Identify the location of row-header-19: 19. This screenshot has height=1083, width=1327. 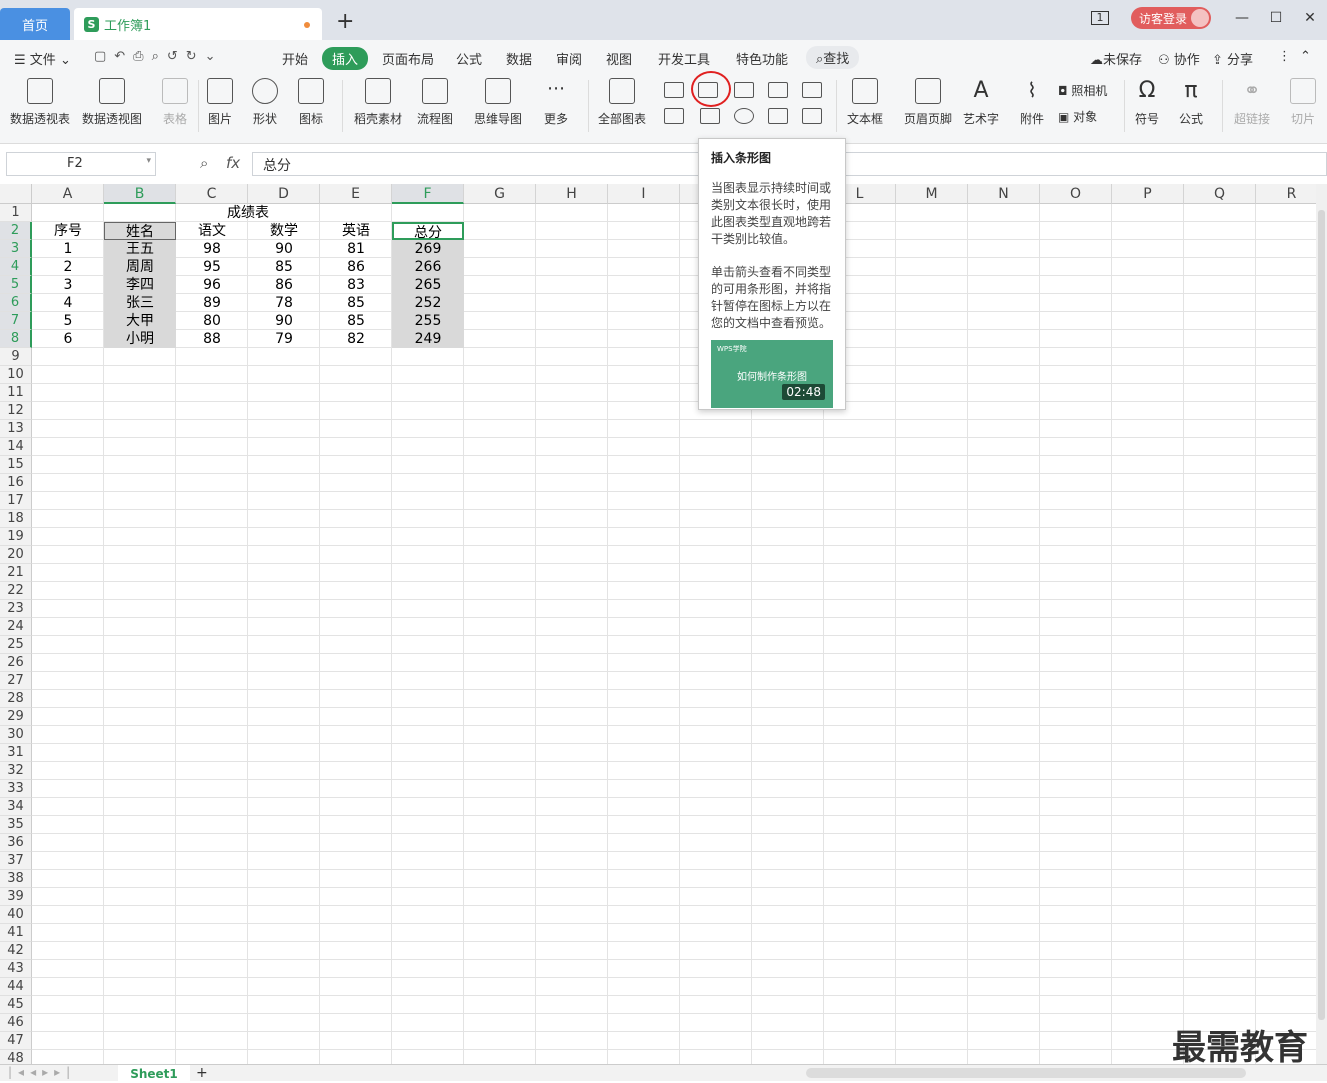
(16, 537).